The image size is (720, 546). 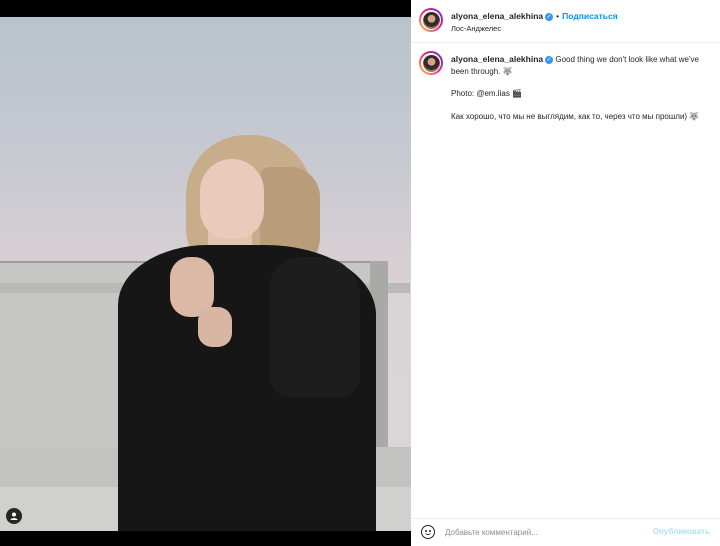 I want to click on verified-badge-icon: ✓, so click(x=549, y=16).